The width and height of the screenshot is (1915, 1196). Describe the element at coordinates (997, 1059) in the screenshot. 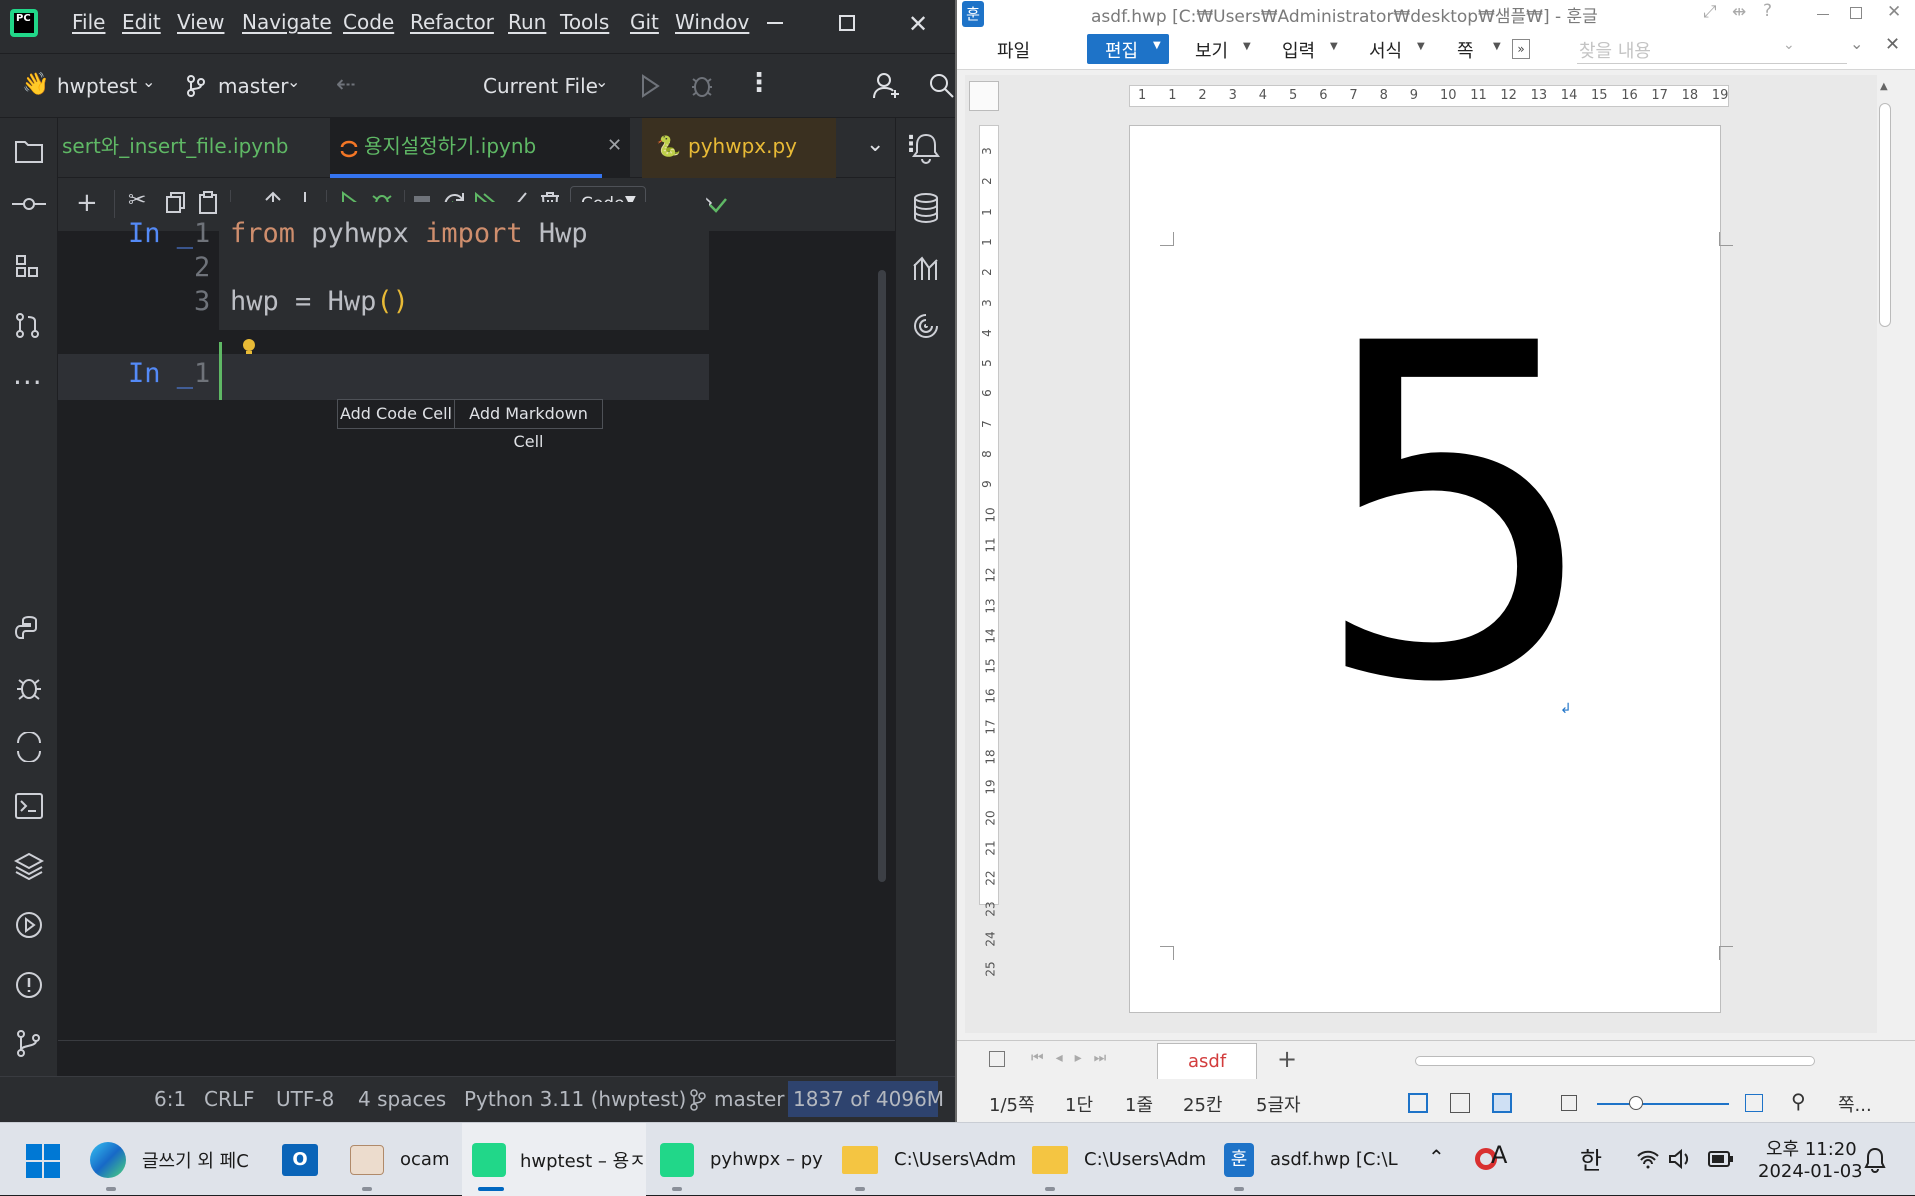

I see `view-toggle-icon` at that location.